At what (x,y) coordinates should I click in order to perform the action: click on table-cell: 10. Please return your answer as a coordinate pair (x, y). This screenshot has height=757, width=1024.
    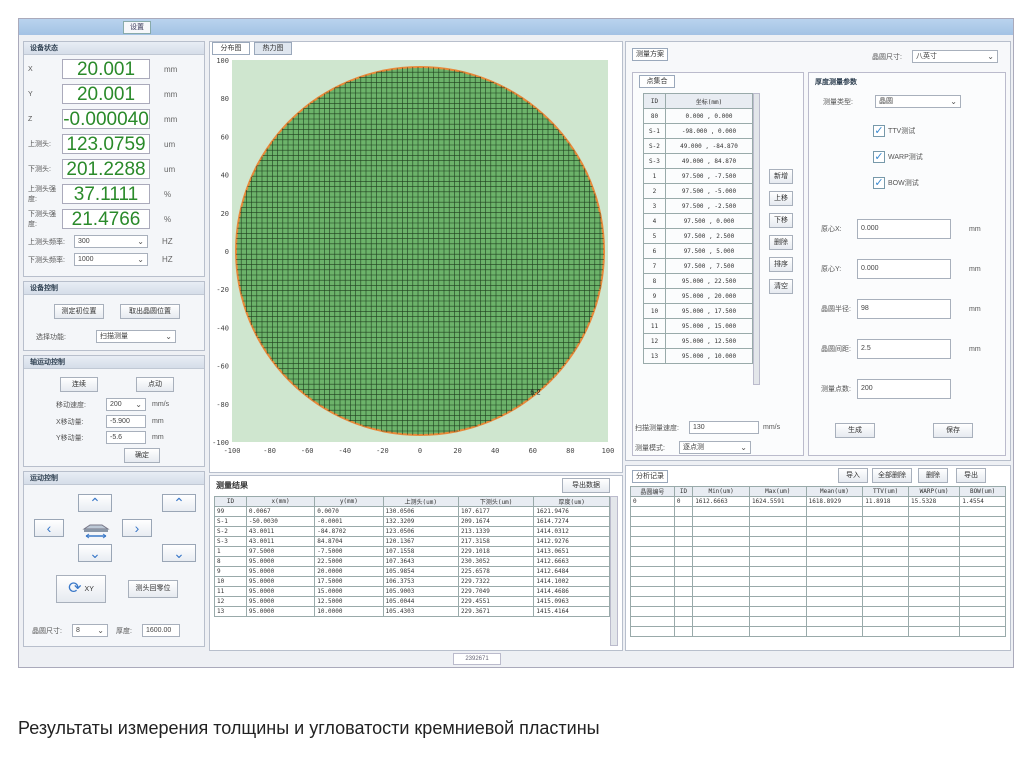
    Looking at the image, I should click on (230, 581).